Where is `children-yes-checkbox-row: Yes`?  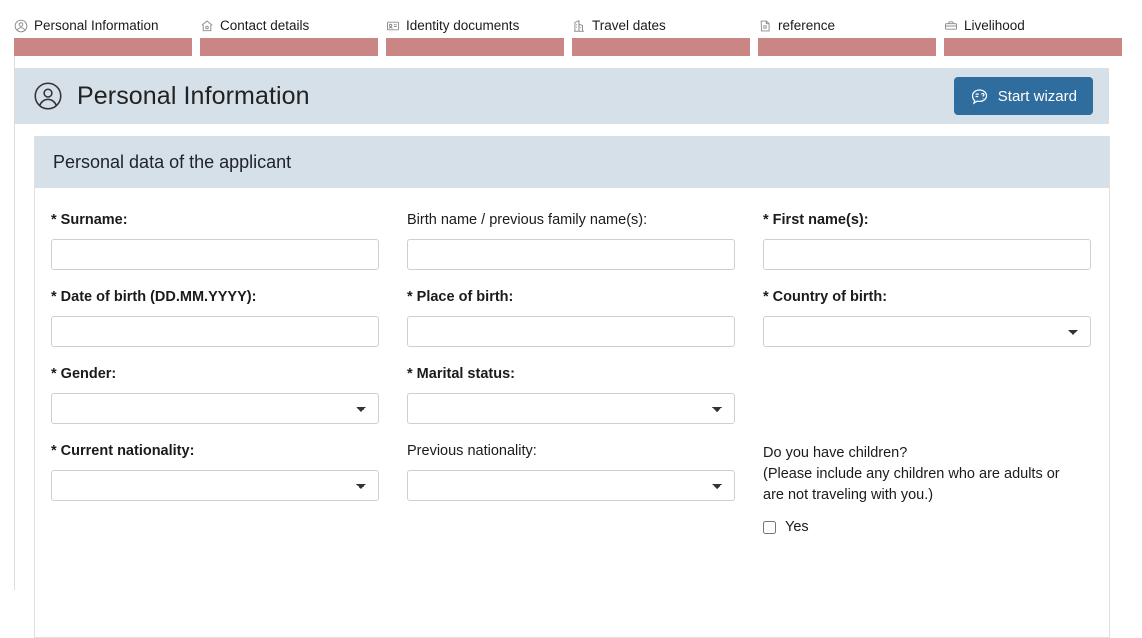 children-yes-checkbox-row: Yes is located at coordinates (927, 527).